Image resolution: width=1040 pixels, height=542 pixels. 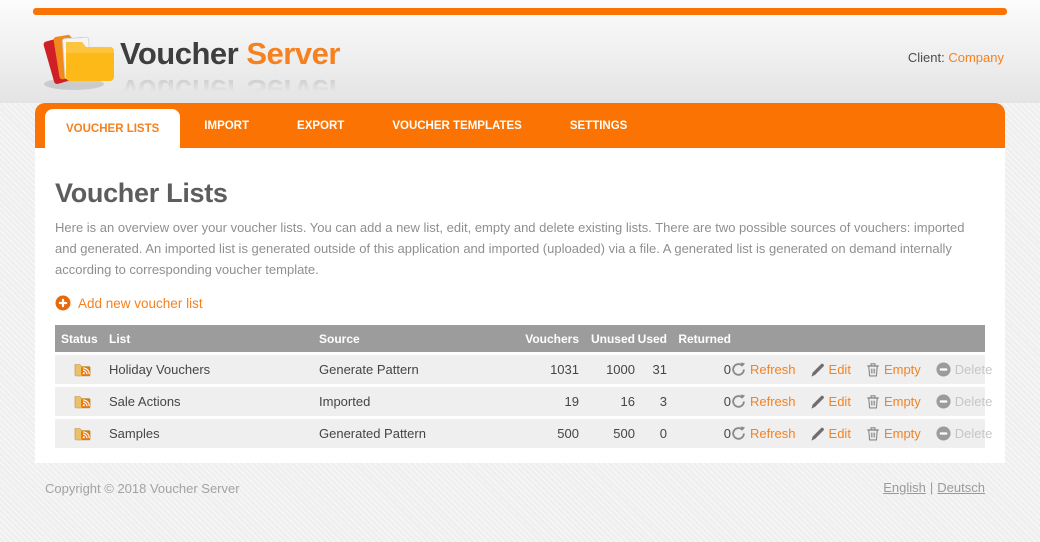 I want to click on col-header-returned: Returned, so click(x=704, y=338).